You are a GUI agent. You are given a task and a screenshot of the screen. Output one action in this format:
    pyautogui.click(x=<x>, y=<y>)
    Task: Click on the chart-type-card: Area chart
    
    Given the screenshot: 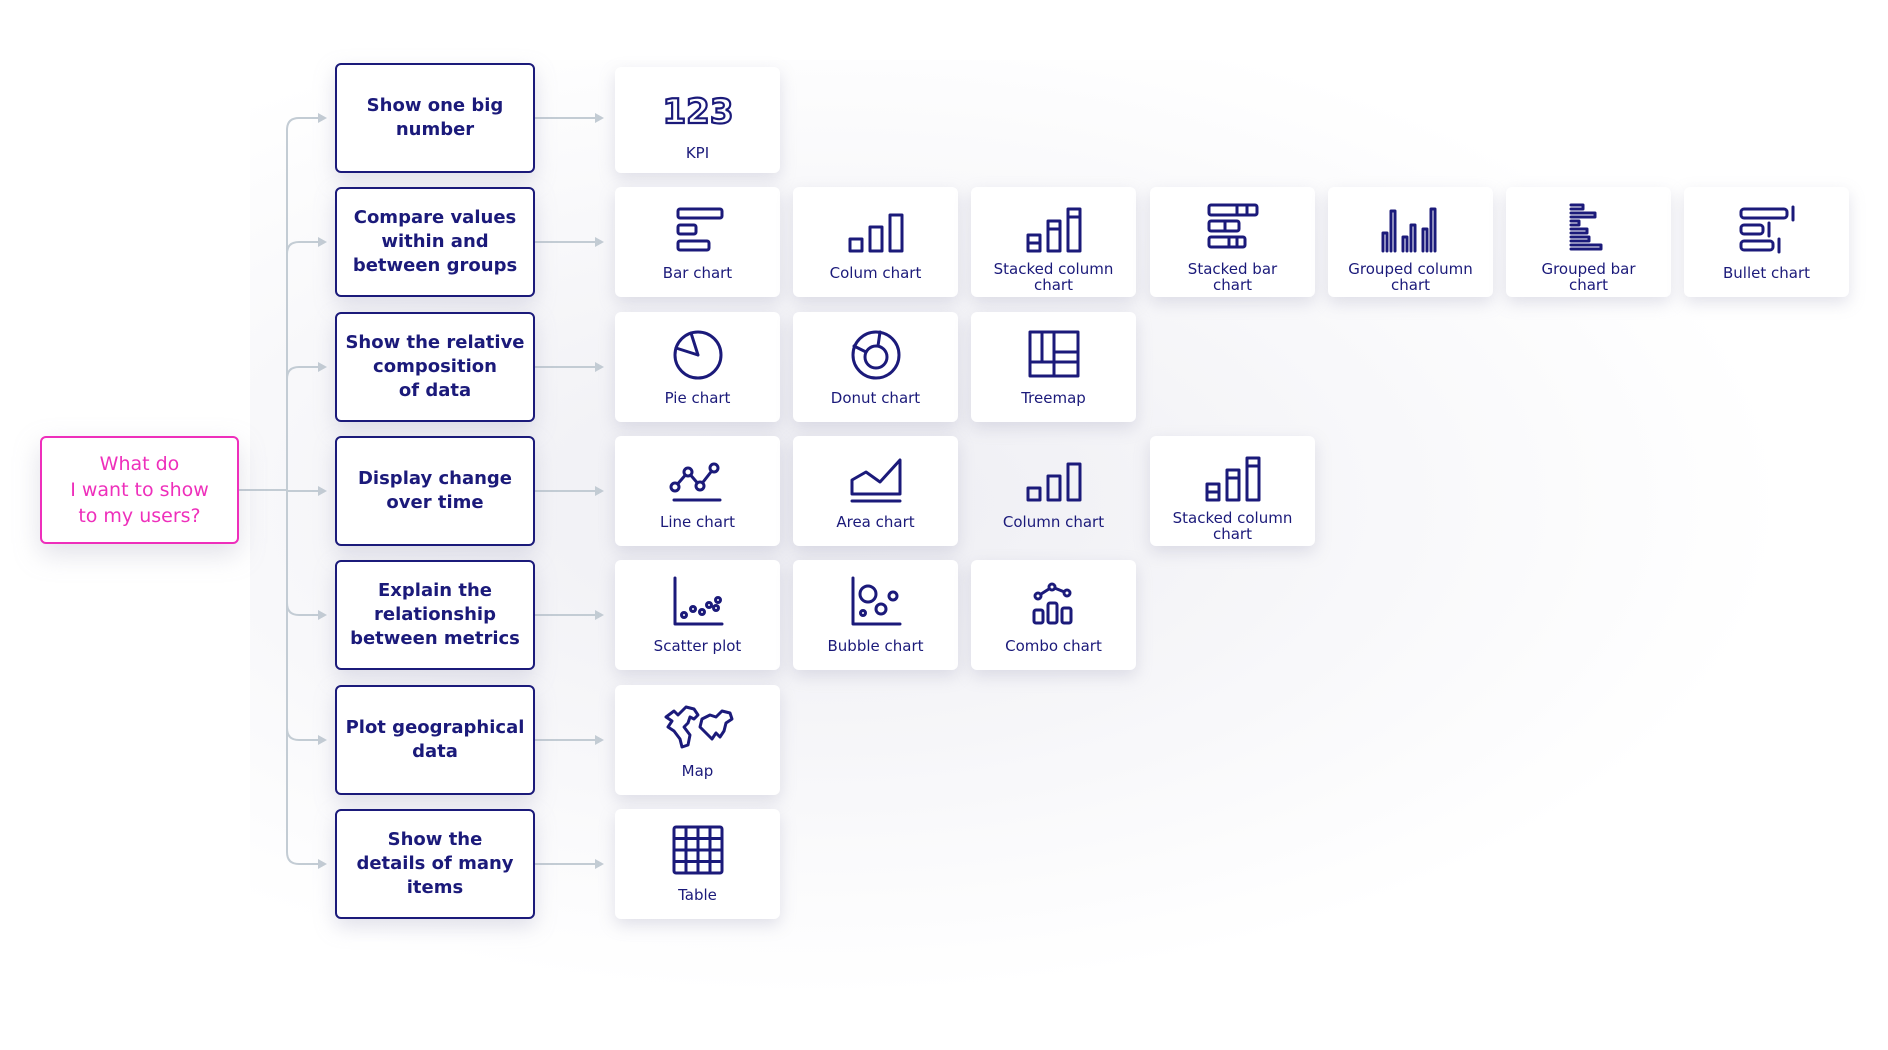 What is the action you would take?
    pyautogui.click(x=875, y=491)
    